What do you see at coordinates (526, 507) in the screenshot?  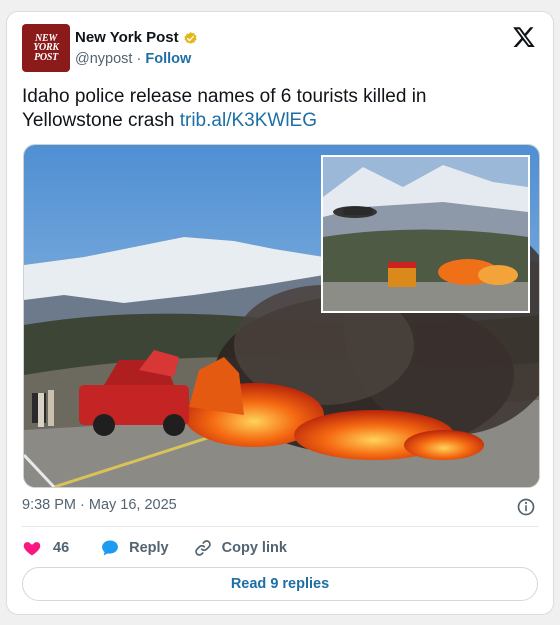 I see `info-icon` at bounding box center [526, 507].